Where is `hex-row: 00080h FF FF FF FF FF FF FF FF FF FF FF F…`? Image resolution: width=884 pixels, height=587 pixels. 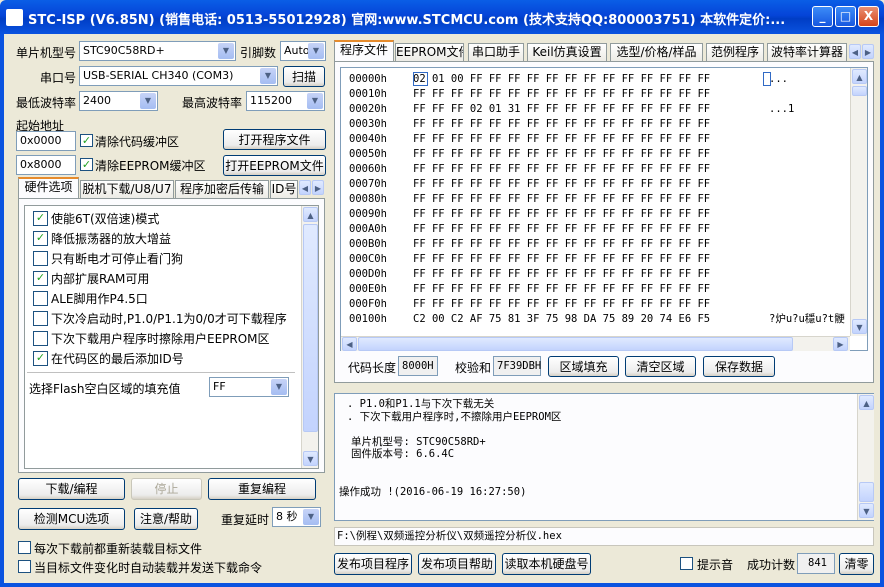 hex-row: 00080h FF FF FF FF FF FF FF FF FF FF FF F… is located at coordinates (599, 199).